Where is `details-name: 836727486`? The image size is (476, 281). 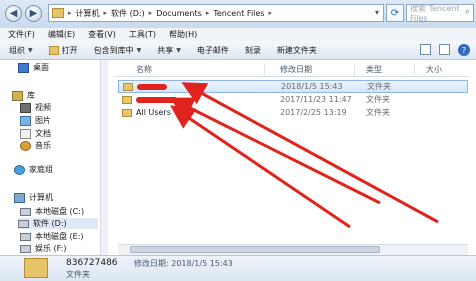 details-name: 836727486 is located at coordinates (92, 263).